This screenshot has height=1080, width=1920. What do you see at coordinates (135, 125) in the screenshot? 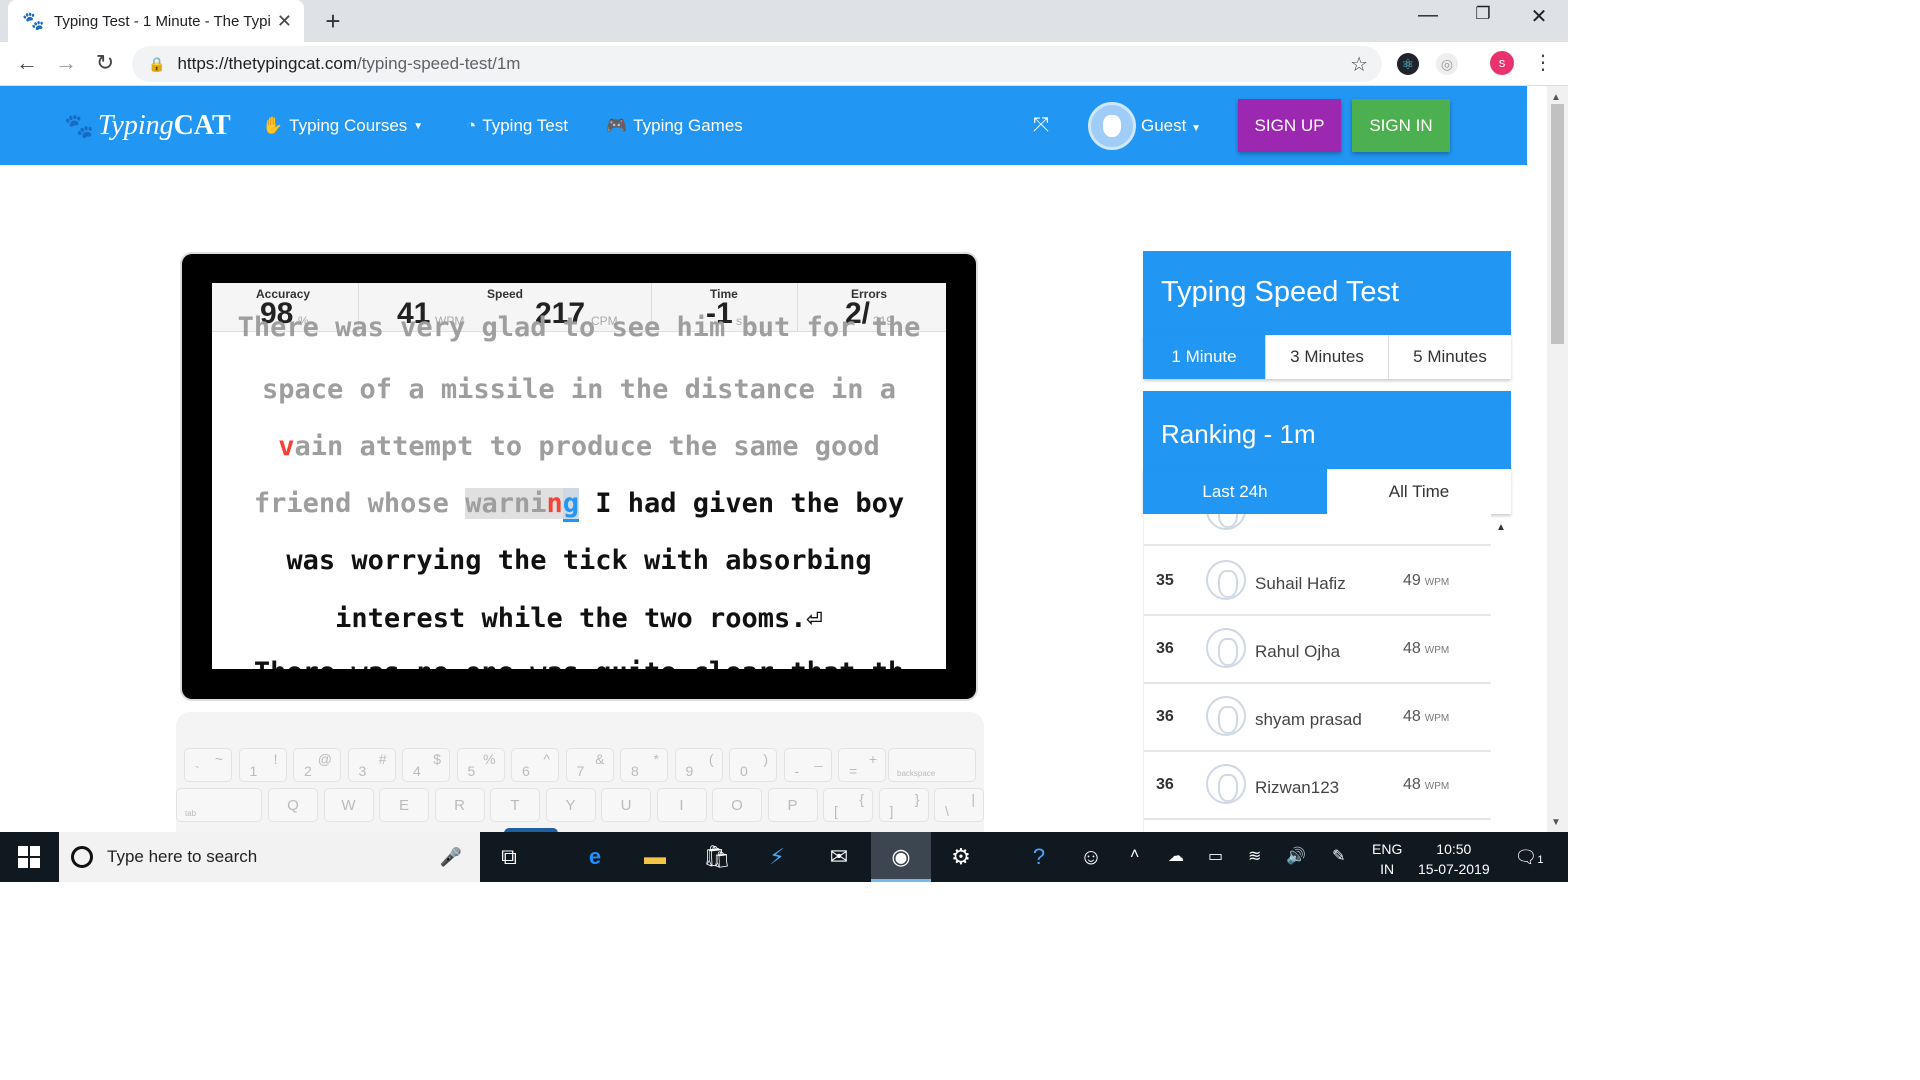
I see `logo-text-typing: Typing` at bounding box center [135, 125].